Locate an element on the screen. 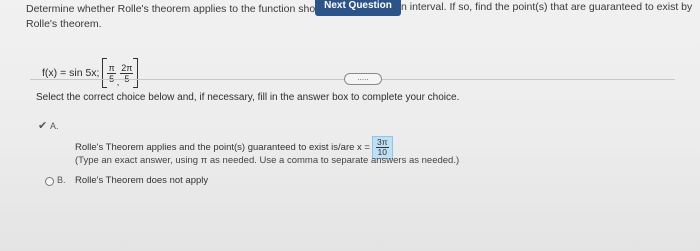 The image size is (700, 251). option-b-radio is located at coordinates (49, 181).